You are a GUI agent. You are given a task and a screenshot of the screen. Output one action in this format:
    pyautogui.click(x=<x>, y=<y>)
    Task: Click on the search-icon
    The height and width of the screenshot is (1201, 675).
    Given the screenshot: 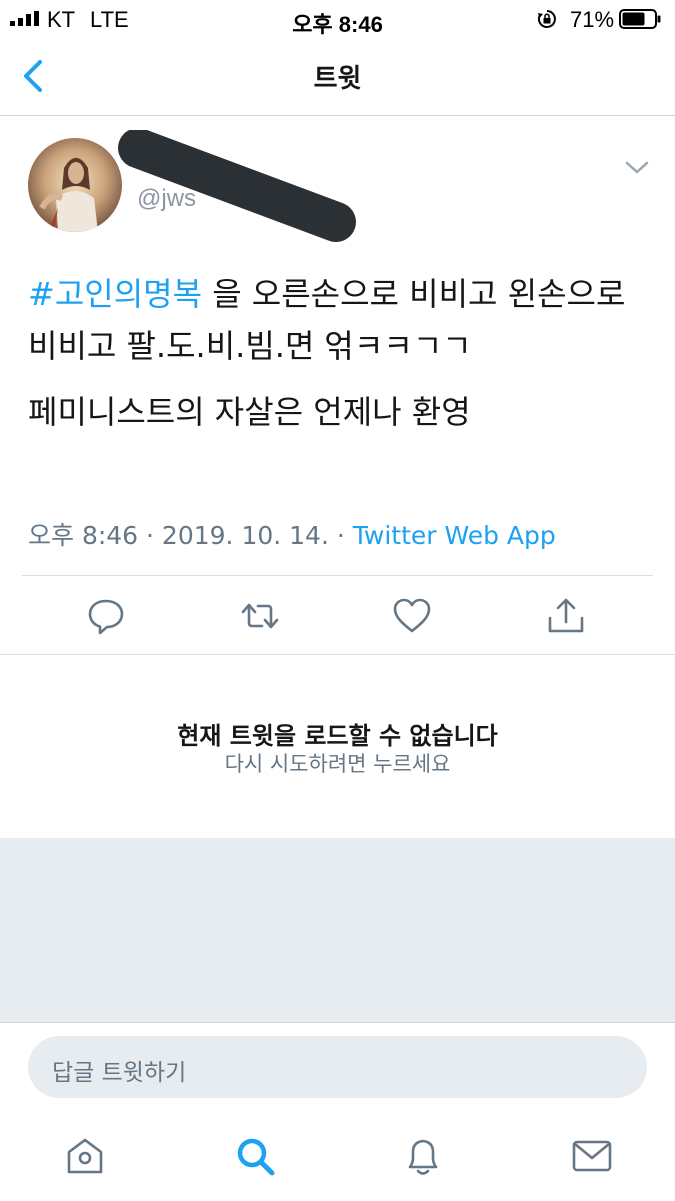 What is the action you would take?
    pyautogui.click(x=255, y=1156)
    